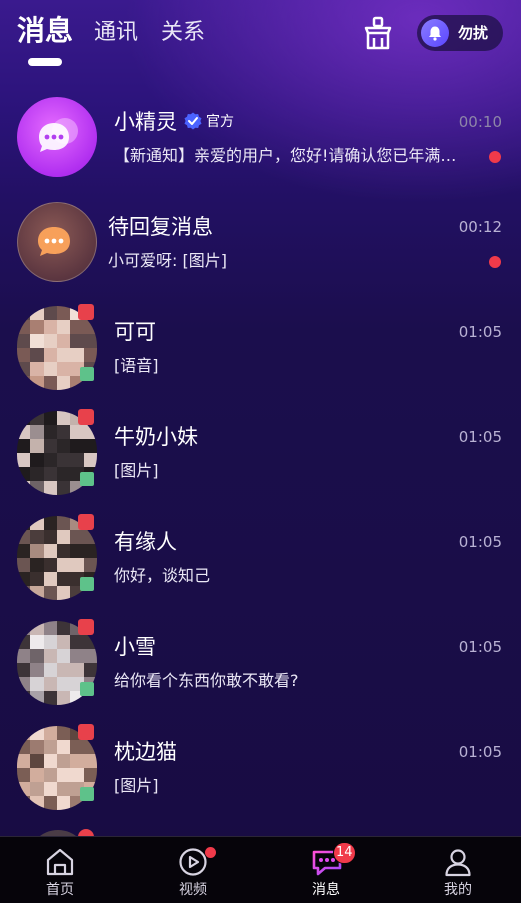 The image size is (521, 903). Describe the element at coordinates (162, 575) in the screenshot. I see `message-preview: 你好，谈知己` at that location.